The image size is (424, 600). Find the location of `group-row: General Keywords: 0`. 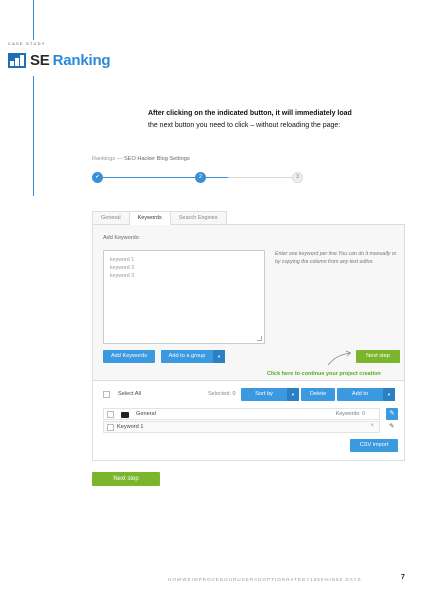

group-row: General Keywords: 0 is located at coordinates (241, 414).